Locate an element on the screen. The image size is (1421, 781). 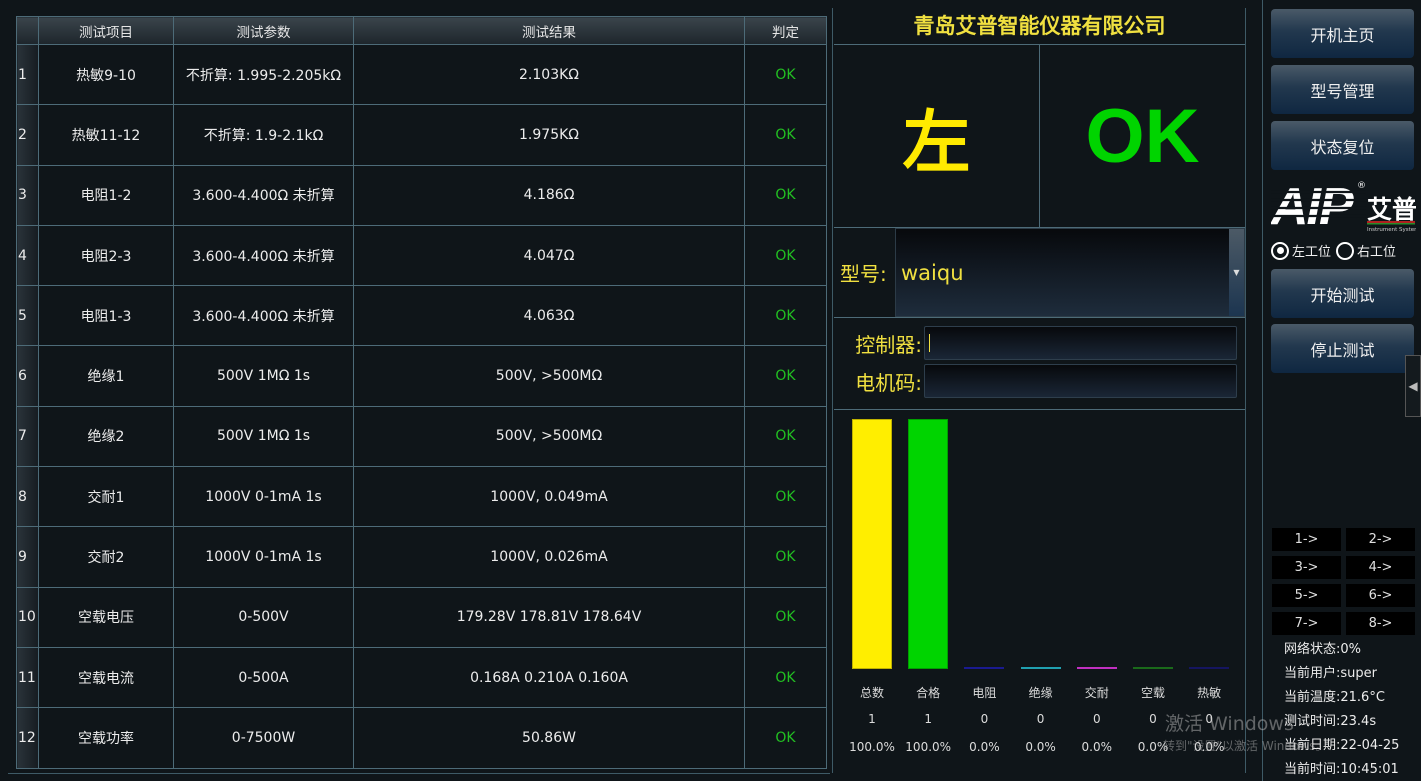
motor-code-input is located at coordinates (1080, 381).